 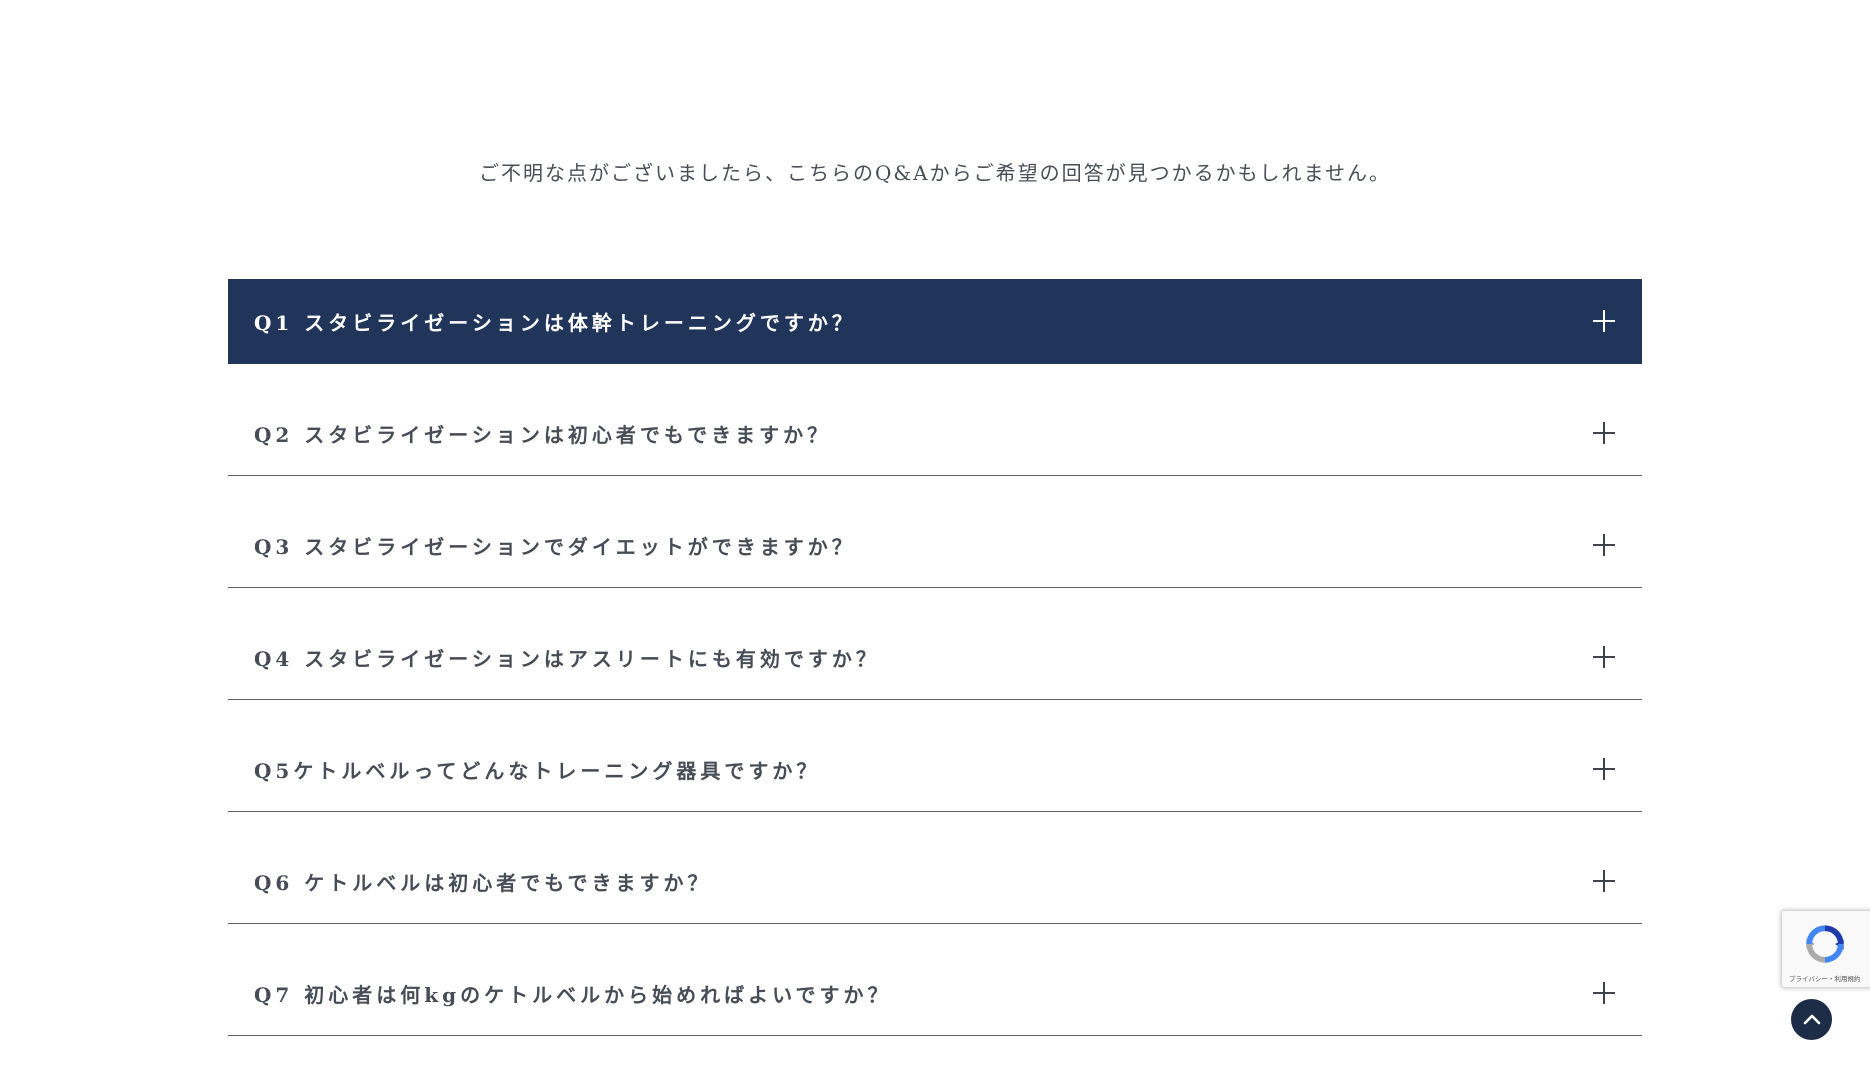 I want to click on faq-question: Q4 スタビライゼーションはアスリートにも有効ですか？, so click(x=567, y=658).